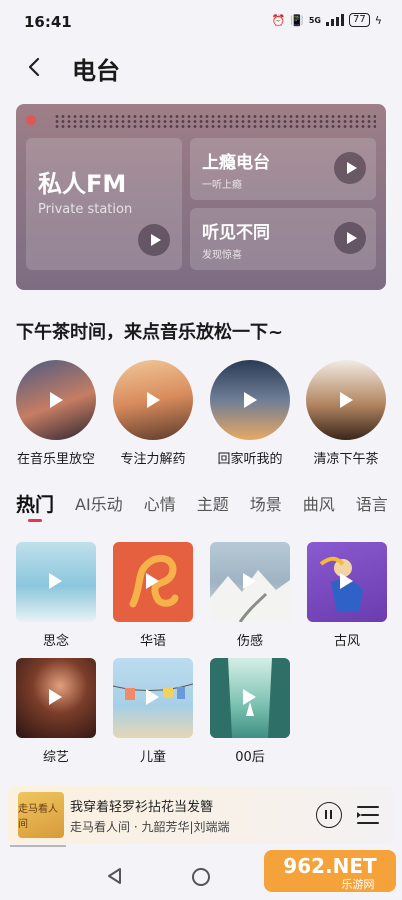  Describe the element at coordinates (329, 815) in the screenshot. I see `pause-icon` at that location.